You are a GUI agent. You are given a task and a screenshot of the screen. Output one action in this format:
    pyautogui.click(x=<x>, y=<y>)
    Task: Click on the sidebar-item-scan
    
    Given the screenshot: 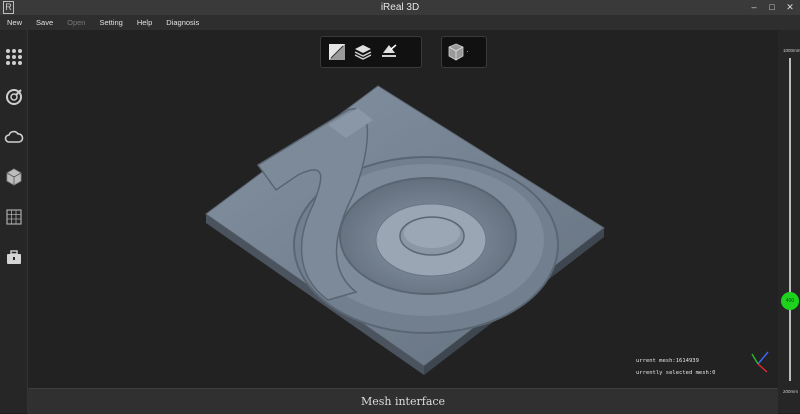 What is the action you would take?
    pyautogui.click(x=13, y=96)
    